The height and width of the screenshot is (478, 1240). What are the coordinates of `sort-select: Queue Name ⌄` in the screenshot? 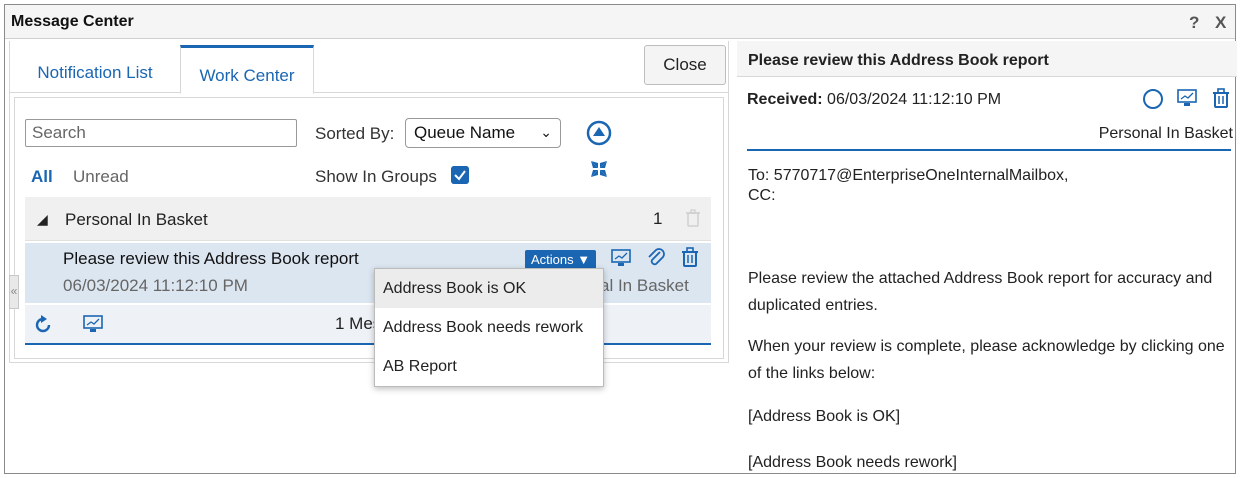 It's located at (483, 133).